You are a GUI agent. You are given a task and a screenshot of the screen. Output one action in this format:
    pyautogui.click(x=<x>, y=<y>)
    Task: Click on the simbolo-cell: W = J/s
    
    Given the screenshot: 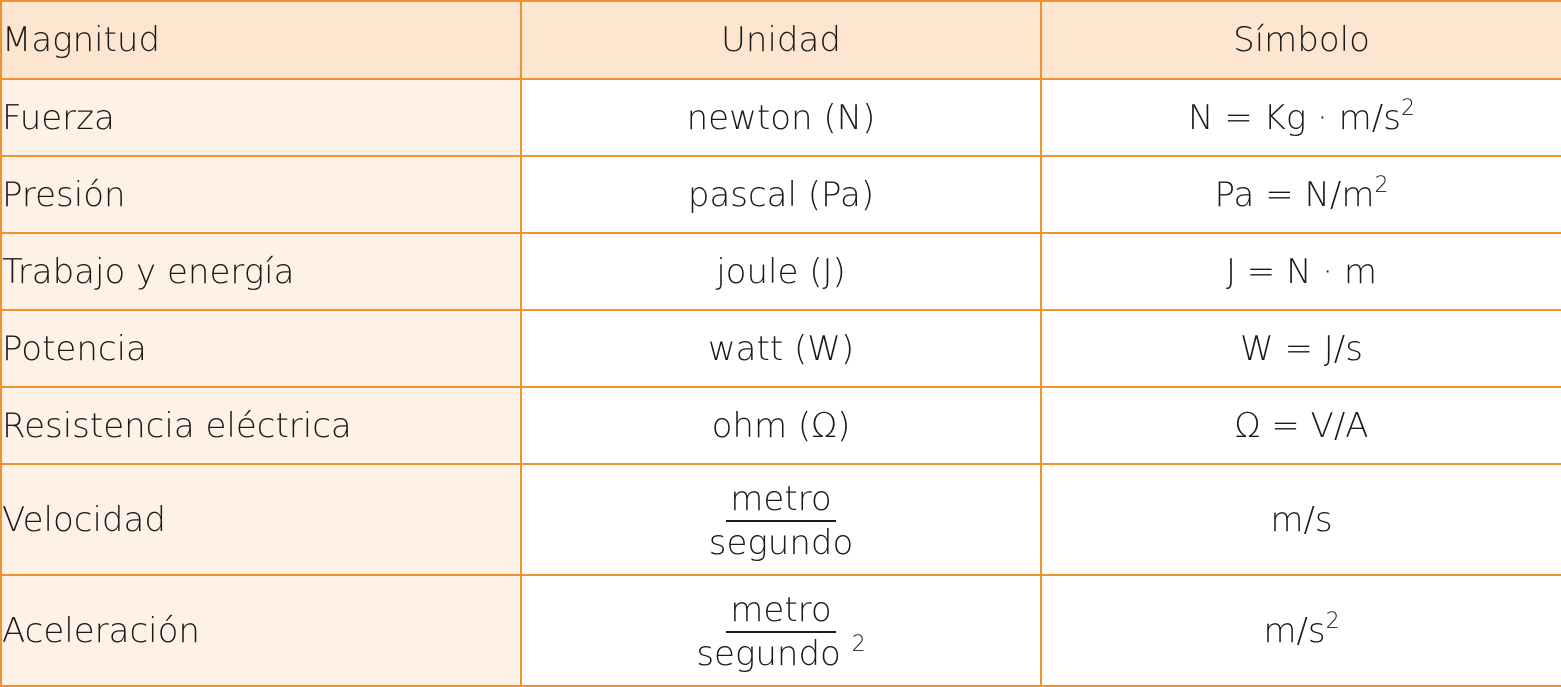 What is the action you would take?
    pyautogui.click(x=1300, y=348)
    